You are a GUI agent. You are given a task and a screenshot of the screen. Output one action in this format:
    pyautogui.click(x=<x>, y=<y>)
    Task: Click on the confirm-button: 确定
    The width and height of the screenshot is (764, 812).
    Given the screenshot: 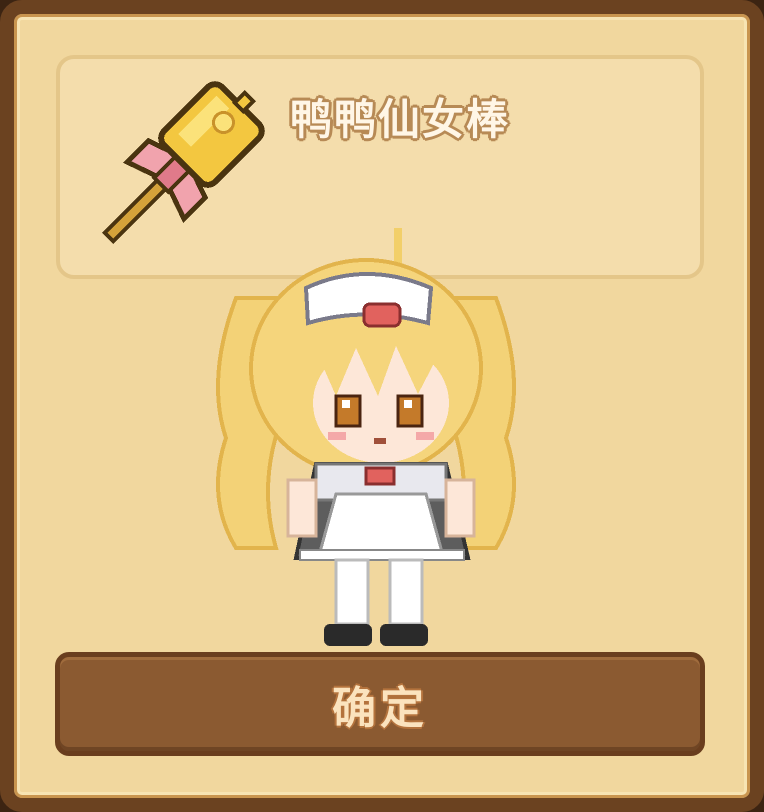 What is the action you would take?
    pyautogui.click(x=380, y=704)
    